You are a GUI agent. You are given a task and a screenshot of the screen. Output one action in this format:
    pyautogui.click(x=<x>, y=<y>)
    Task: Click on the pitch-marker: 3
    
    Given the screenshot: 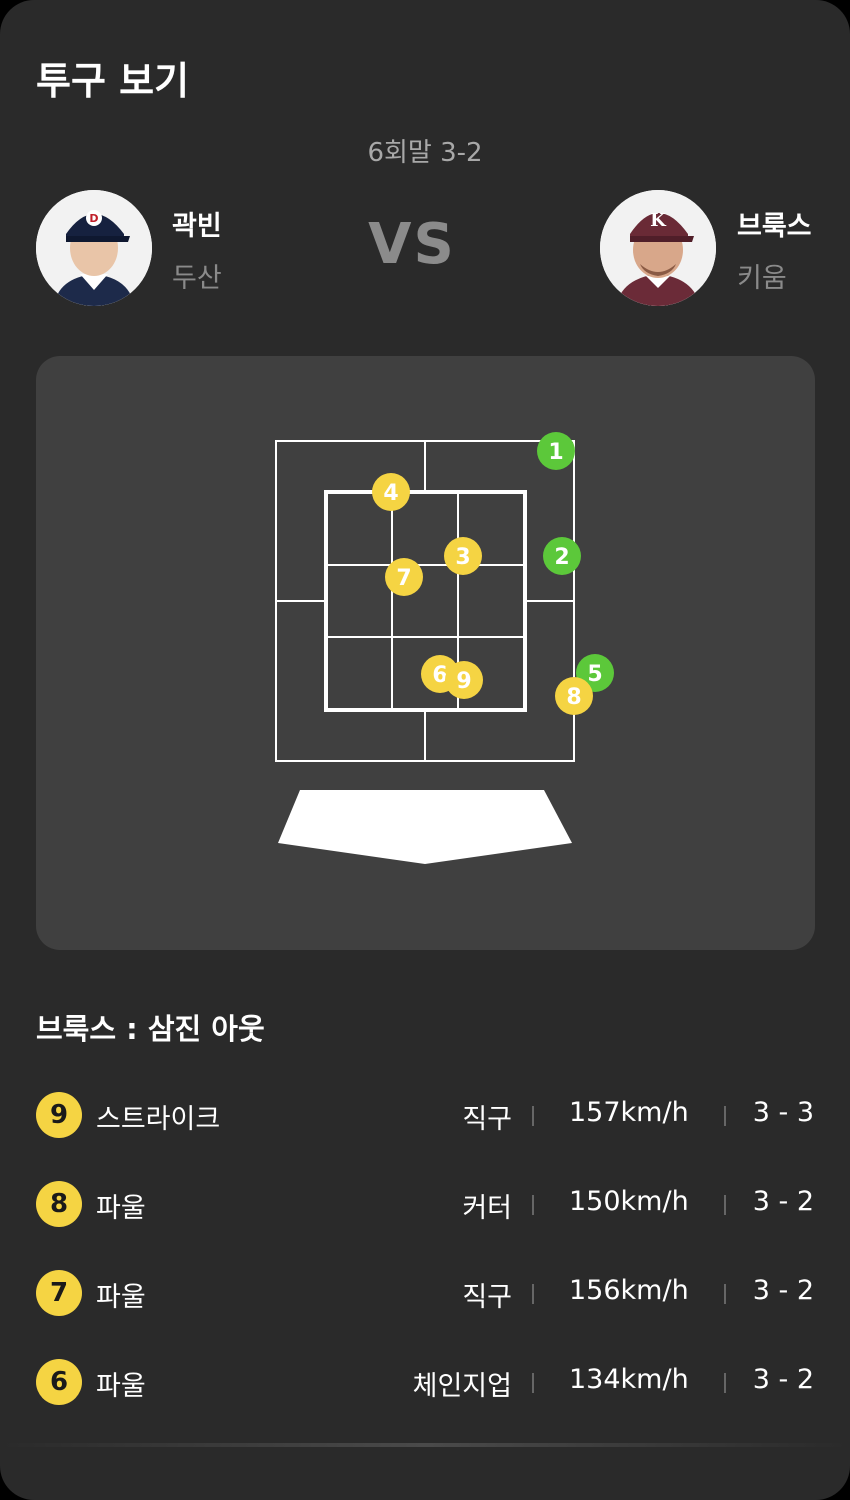 What is the action you would take?
    pyautogui.click(x=463, y=556)
    